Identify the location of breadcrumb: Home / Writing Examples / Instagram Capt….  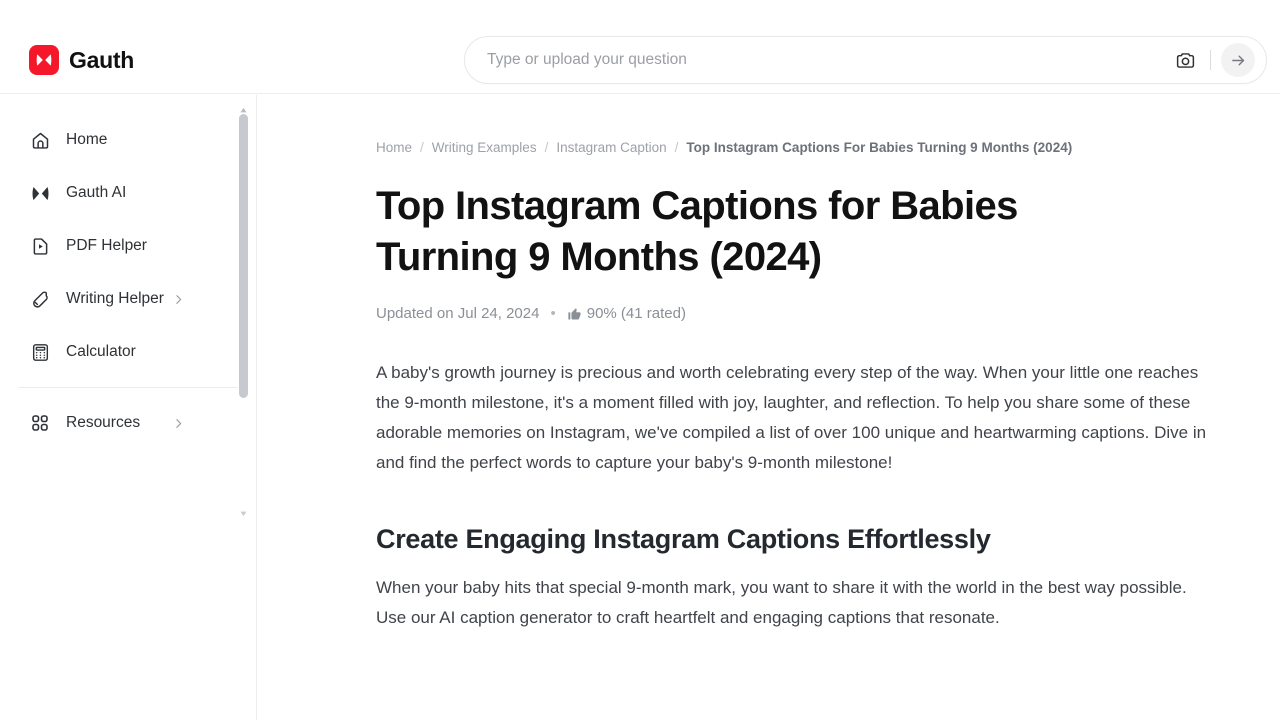
(793, 147).